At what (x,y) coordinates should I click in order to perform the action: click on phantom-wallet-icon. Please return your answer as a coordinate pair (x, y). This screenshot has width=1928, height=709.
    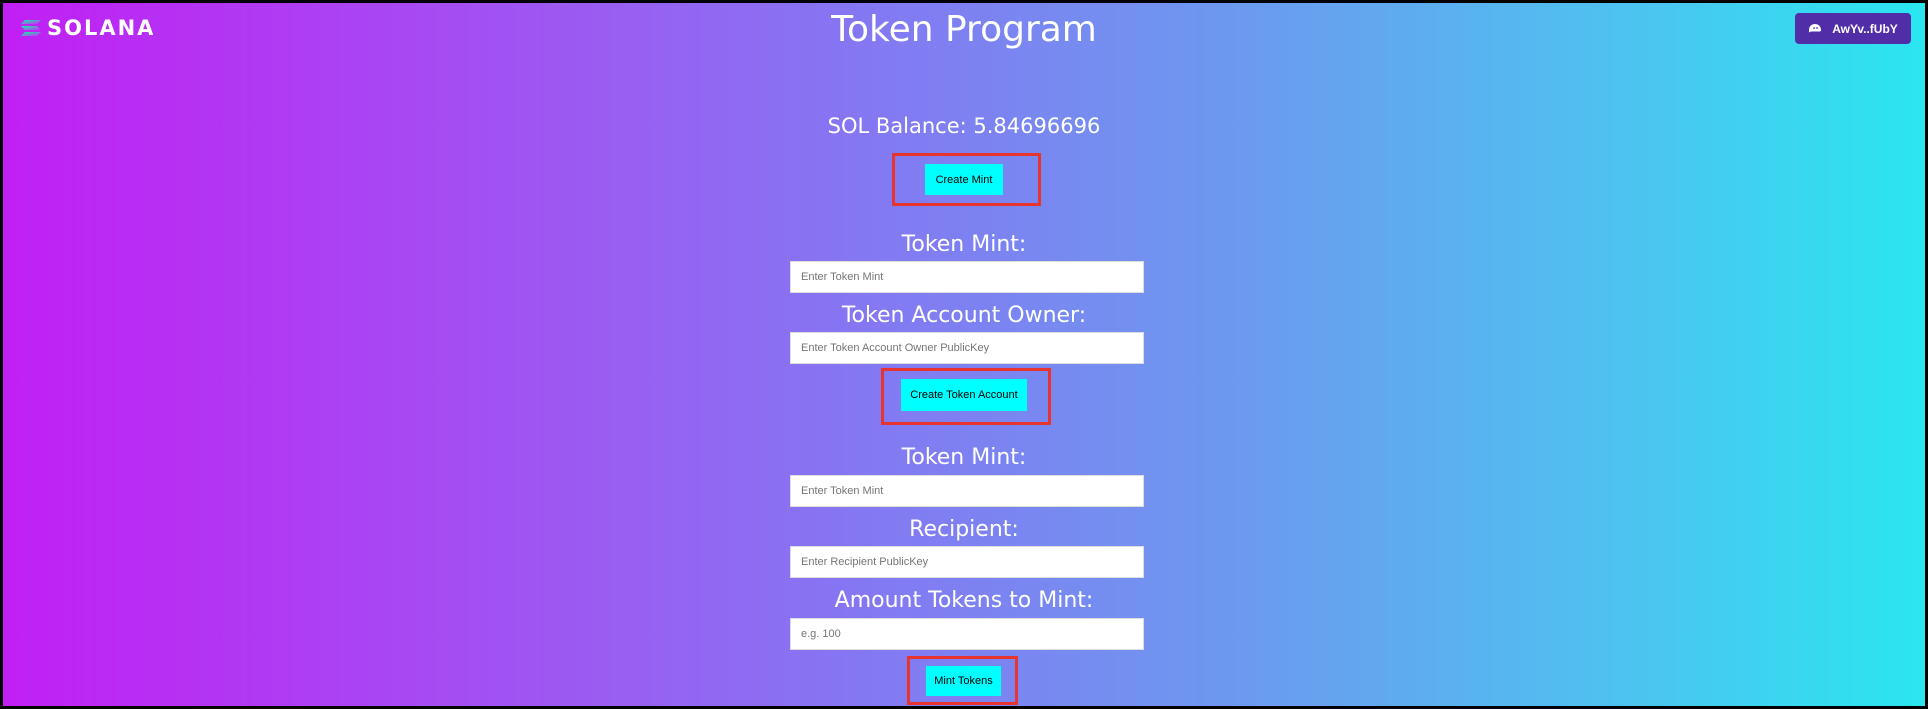
    Looking at the image, I should click on (1815, 28).